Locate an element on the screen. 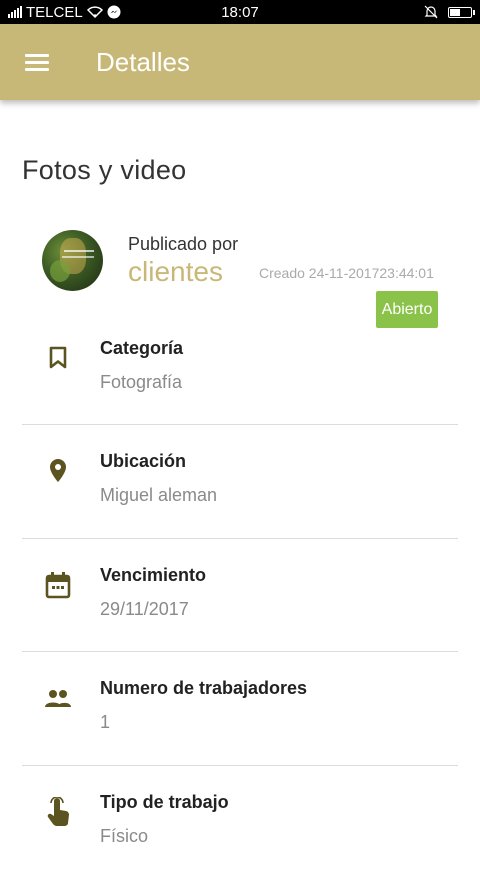 The height and width of the screenshot is (893, 480). alarm-off-icon is located at coordinates (431, 12).